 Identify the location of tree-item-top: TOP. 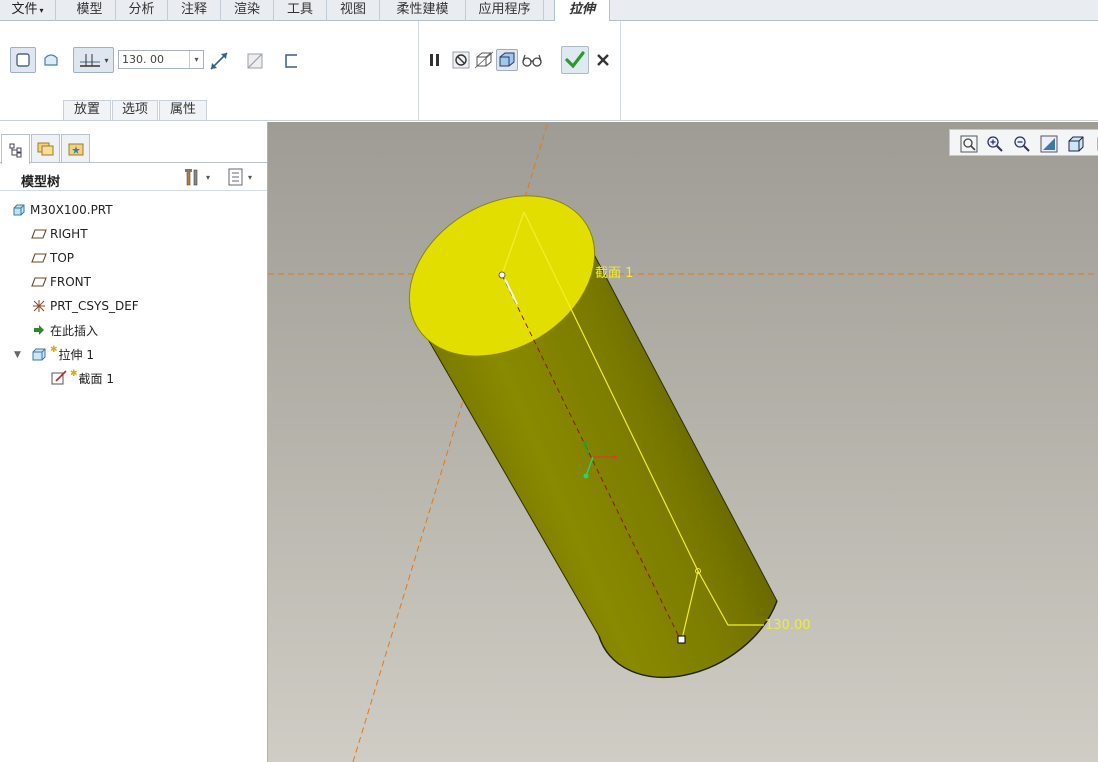
(52, 258).